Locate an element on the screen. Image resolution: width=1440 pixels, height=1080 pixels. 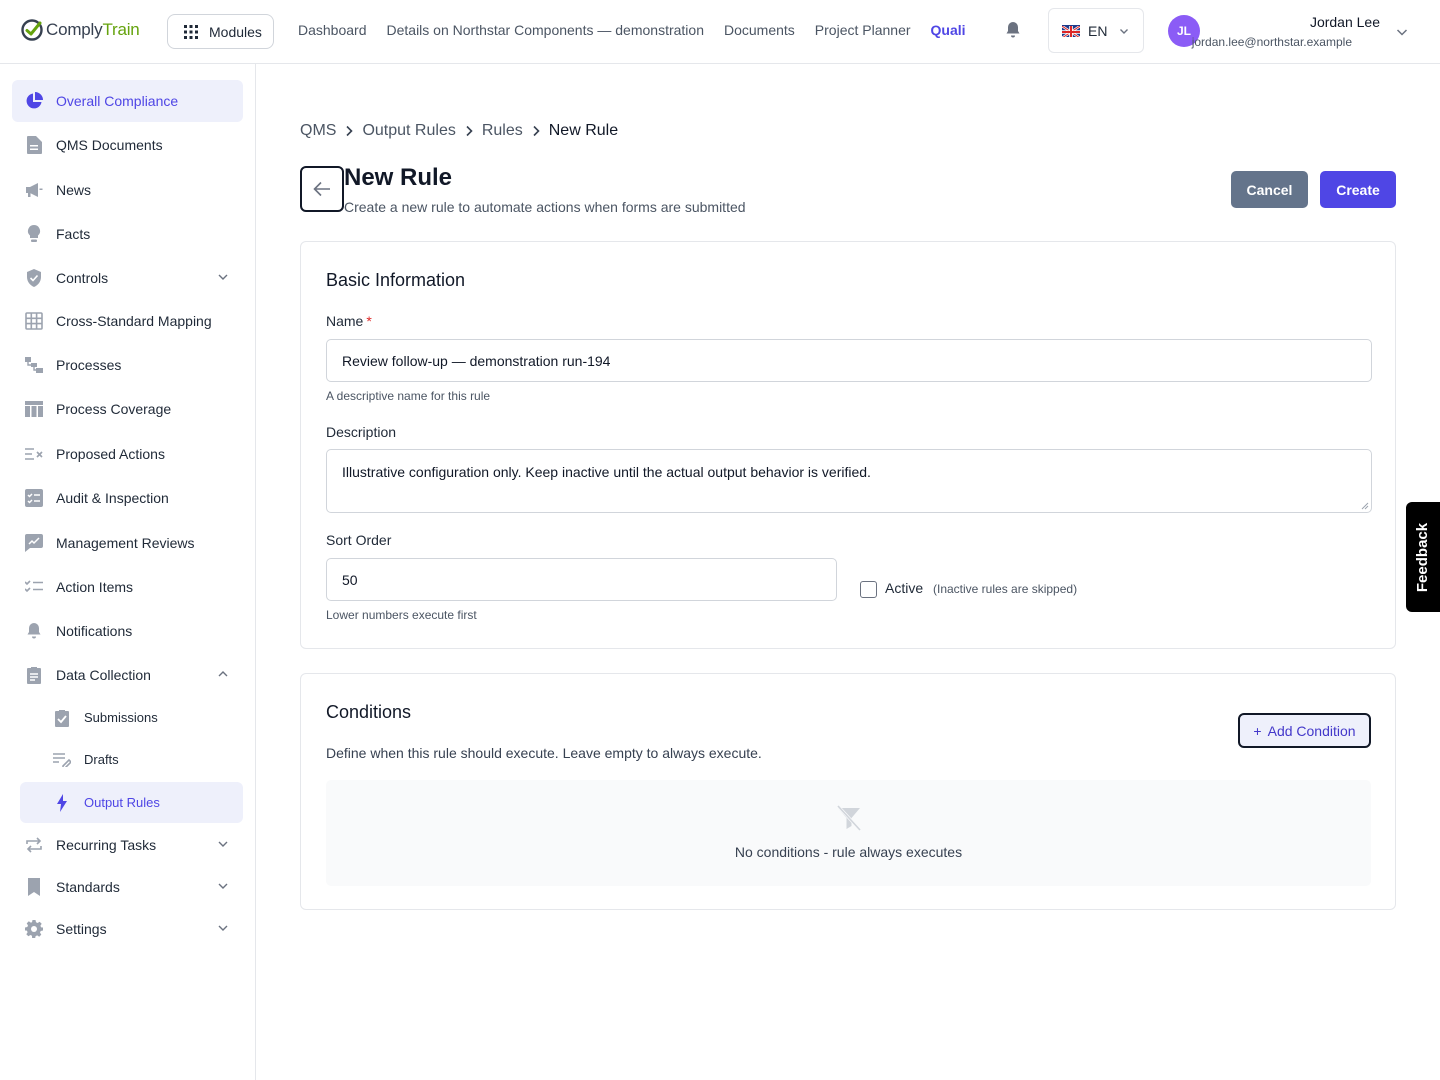
sidebar-item-action-items: Action Items is located at coordinates (127, 587).